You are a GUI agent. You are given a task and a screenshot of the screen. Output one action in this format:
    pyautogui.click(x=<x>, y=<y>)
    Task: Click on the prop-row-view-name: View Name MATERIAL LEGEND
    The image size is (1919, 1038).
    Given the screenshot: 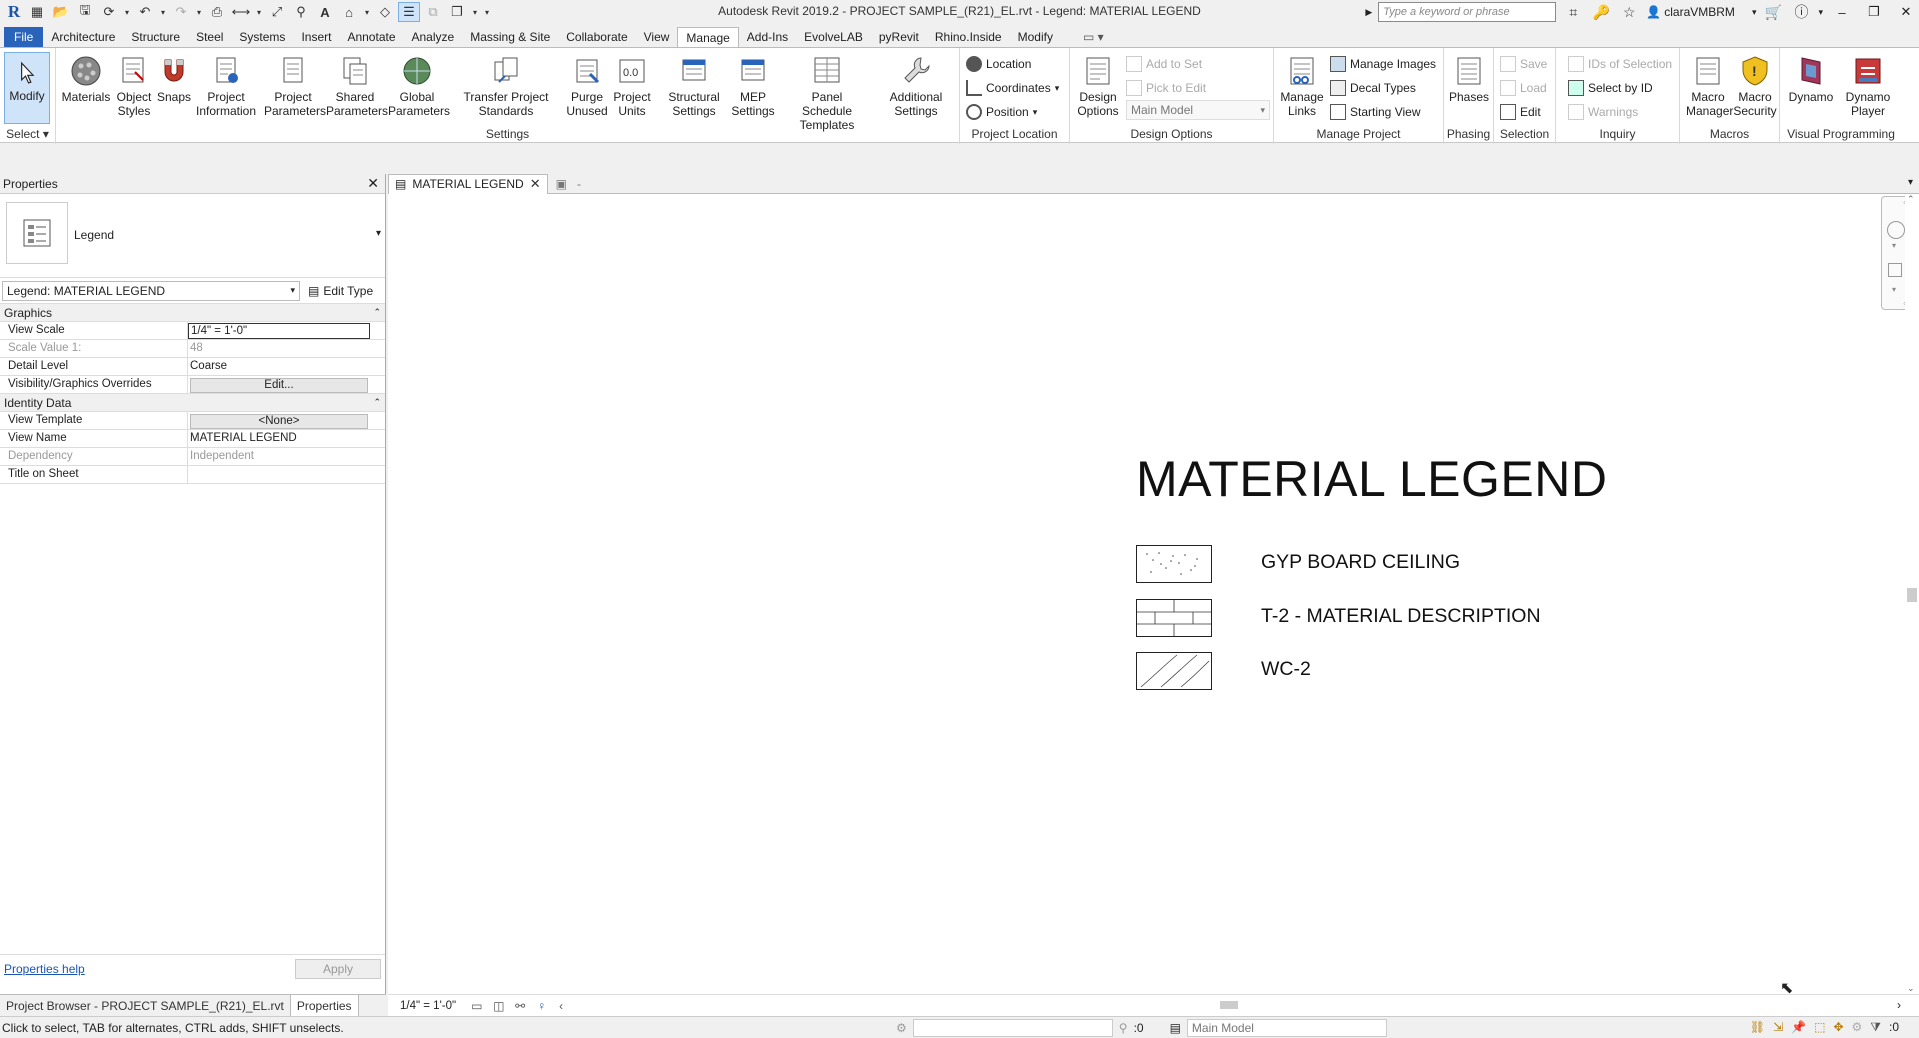 What is the action you would take?
    pyautogui.click(x=192, y=439)
    